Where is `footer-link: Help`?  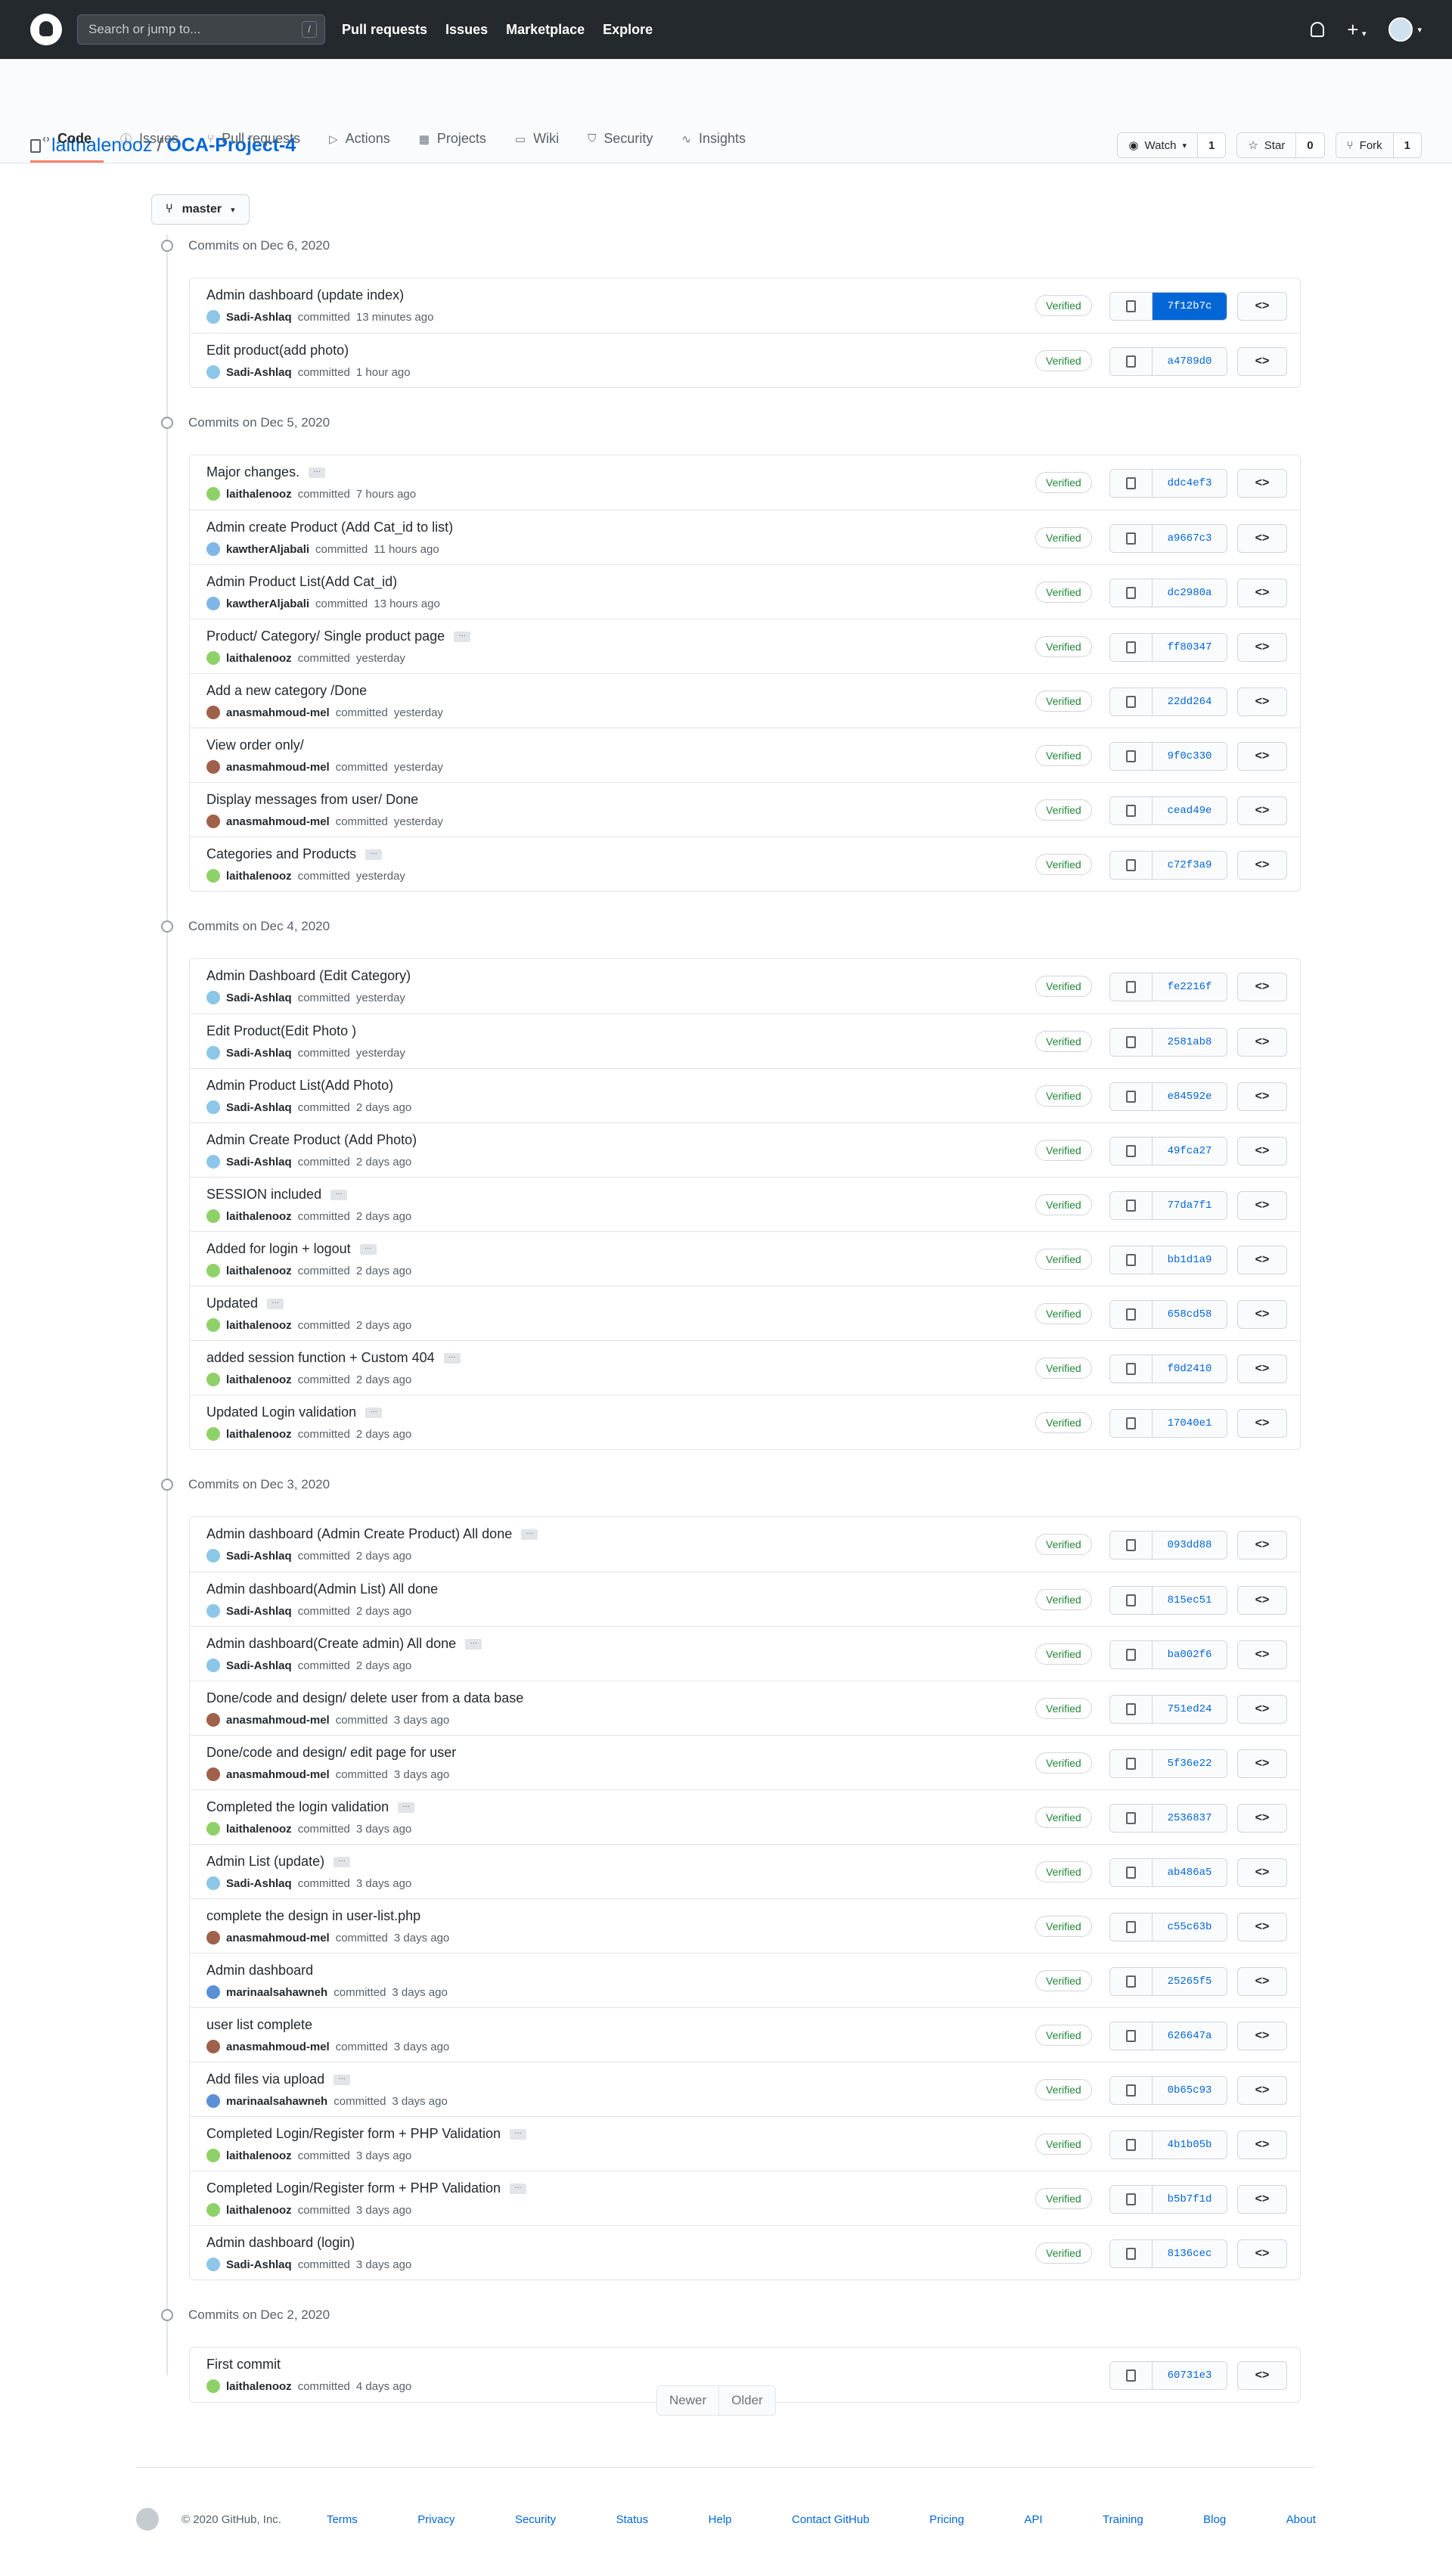
footer-link: Help is located at coordinates (720, 2519).